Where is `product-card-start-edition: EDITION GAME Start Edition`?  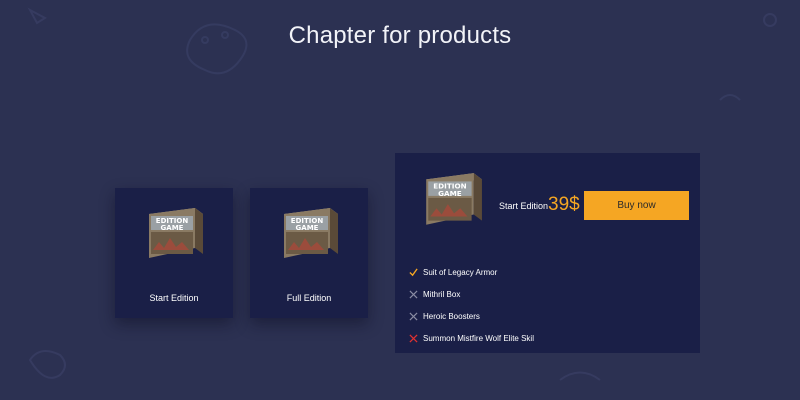 product-card-start-edition: EDITION GAME Start Edition is located at coordinates (174, 253).